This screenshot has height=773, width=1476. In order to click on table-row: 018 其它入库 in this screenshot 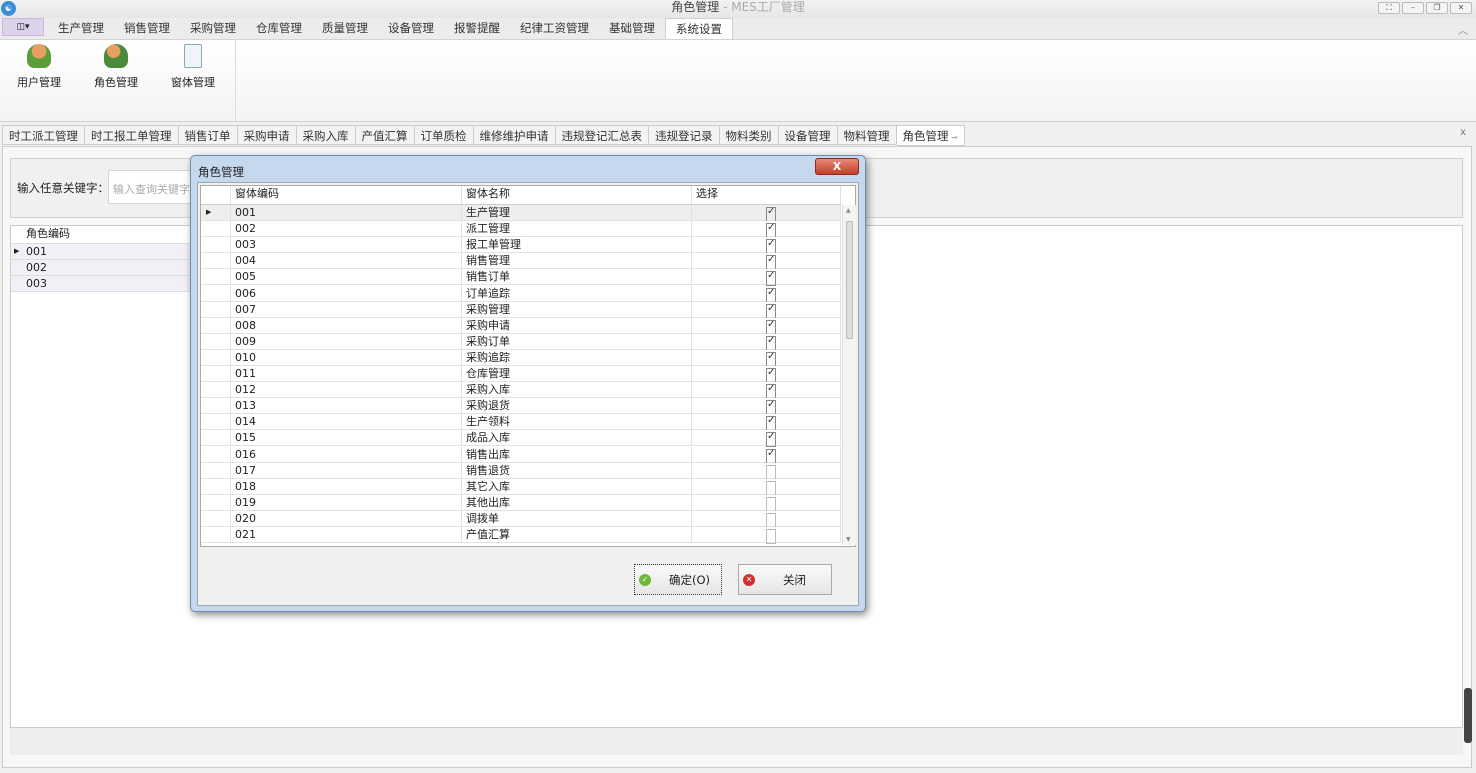, I will do `click(521, 487)`.